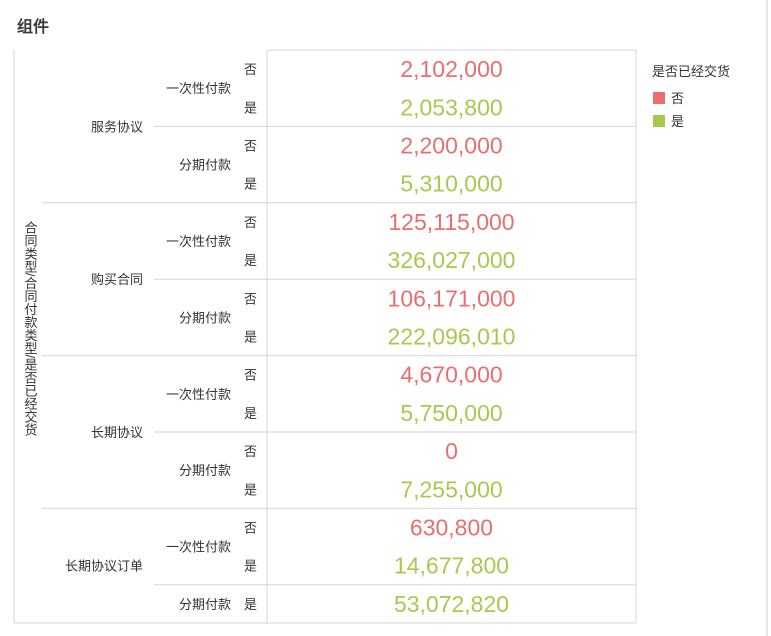 This screenshot has height=636, width=771. Describe the element at coordinates (678, 122) in the screenshot. I see `legend-label-yes: 是` at that location.